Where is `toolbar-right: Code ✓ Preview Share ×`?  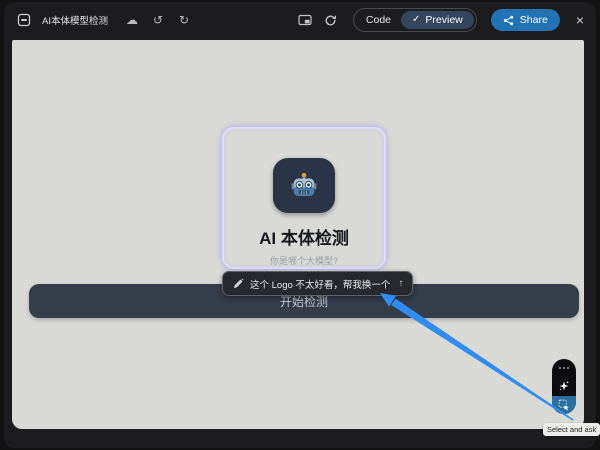 toolbar-right: Code ✓ Preview Share × is located at coordinates (440, 20).